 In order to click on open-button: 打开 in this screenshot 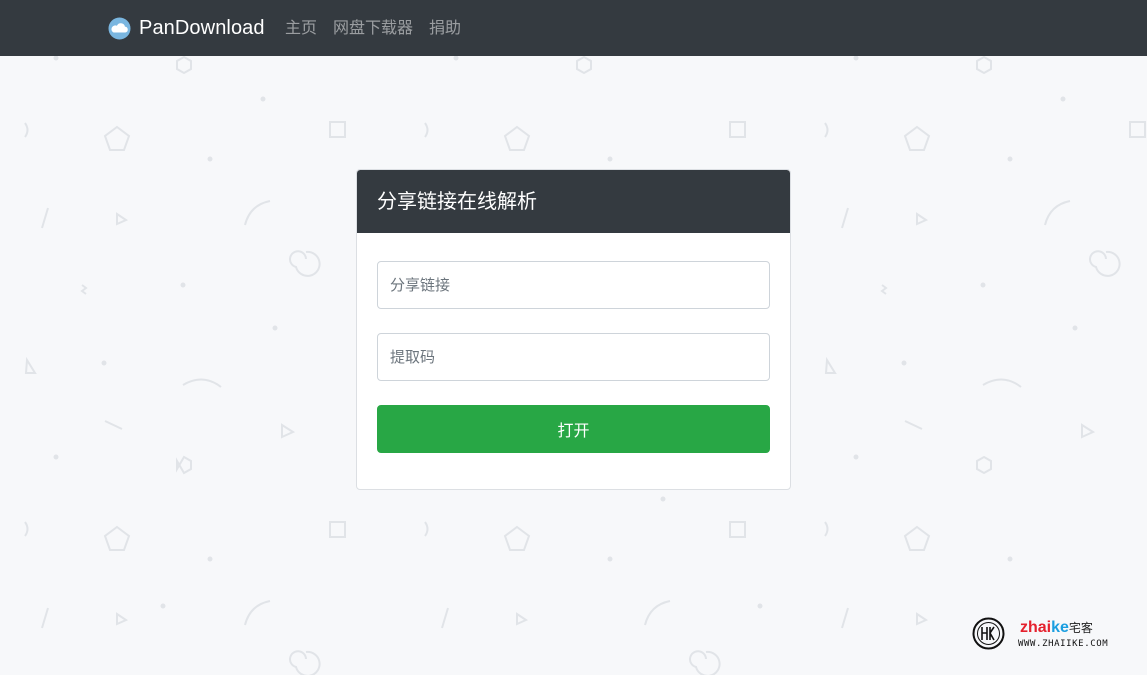, I will do `click(573, 429)`.